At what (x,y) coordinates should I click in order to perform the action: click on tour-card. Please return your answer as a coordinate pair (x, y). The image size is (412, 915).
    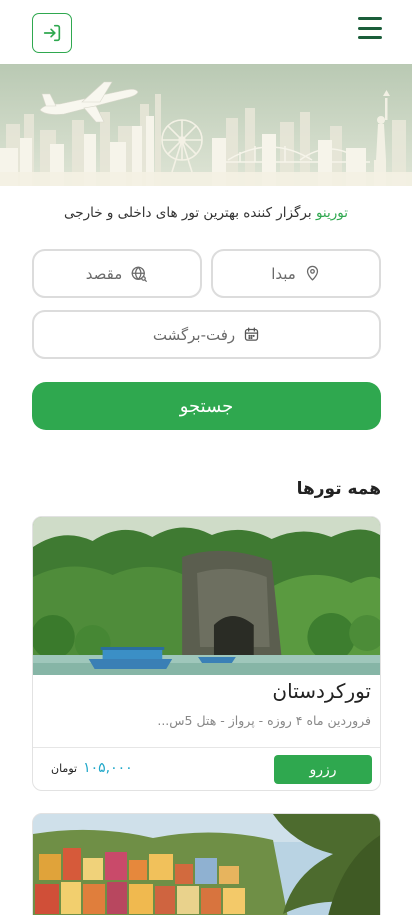
    Looking at the image, I should click on (206, 864).